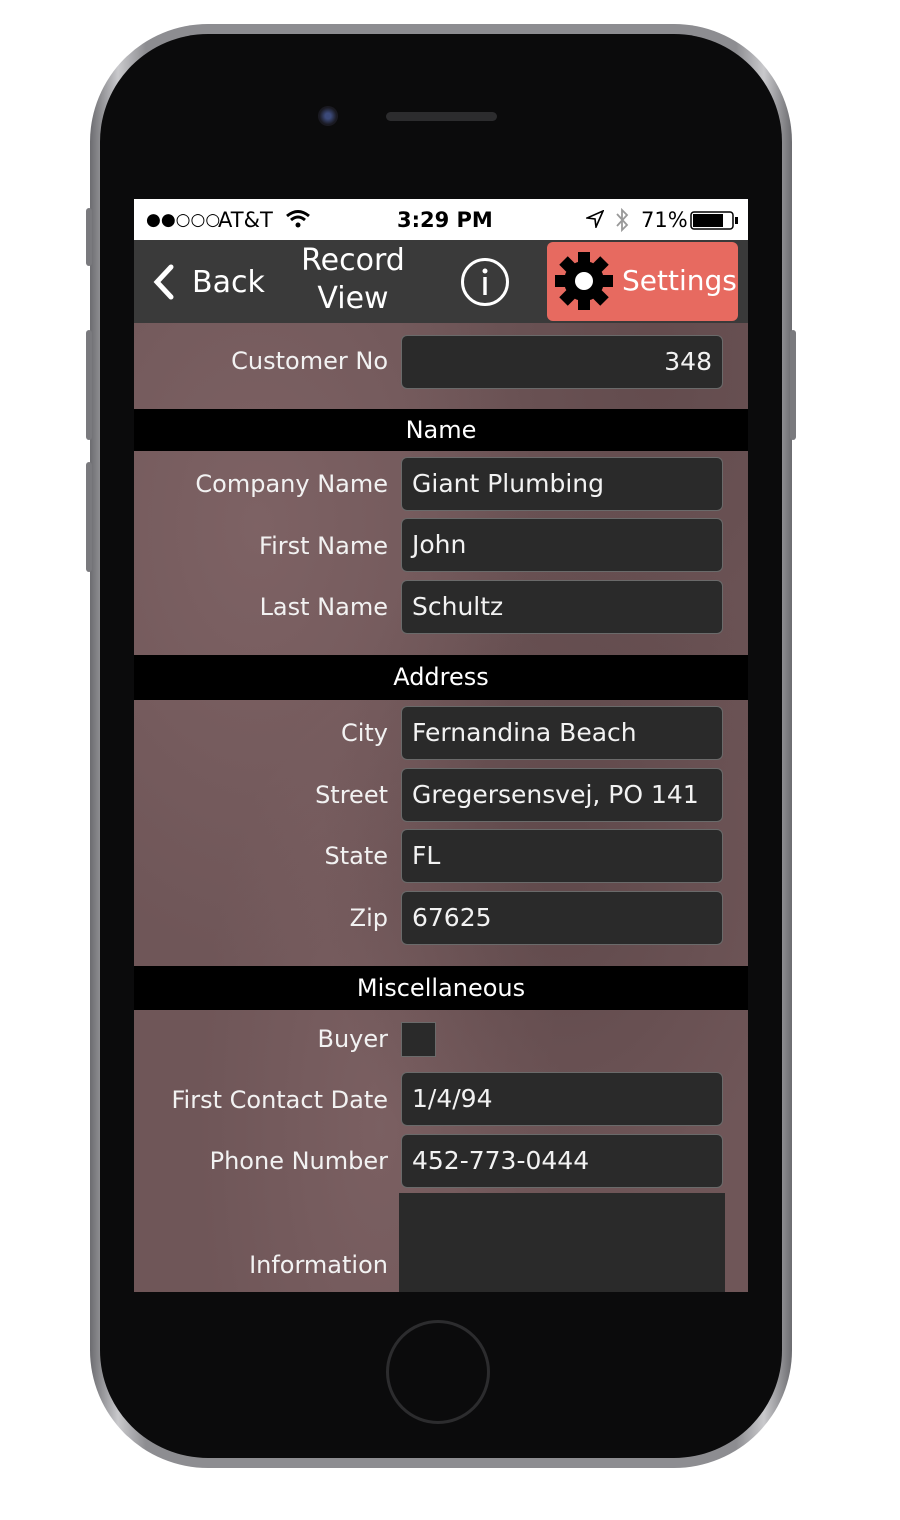 This screenshot has width=900, height=1520. What do you see at coordinates (353, 298) in the screenshot?
I see `title-line: View` at bounding box center [353, 298].